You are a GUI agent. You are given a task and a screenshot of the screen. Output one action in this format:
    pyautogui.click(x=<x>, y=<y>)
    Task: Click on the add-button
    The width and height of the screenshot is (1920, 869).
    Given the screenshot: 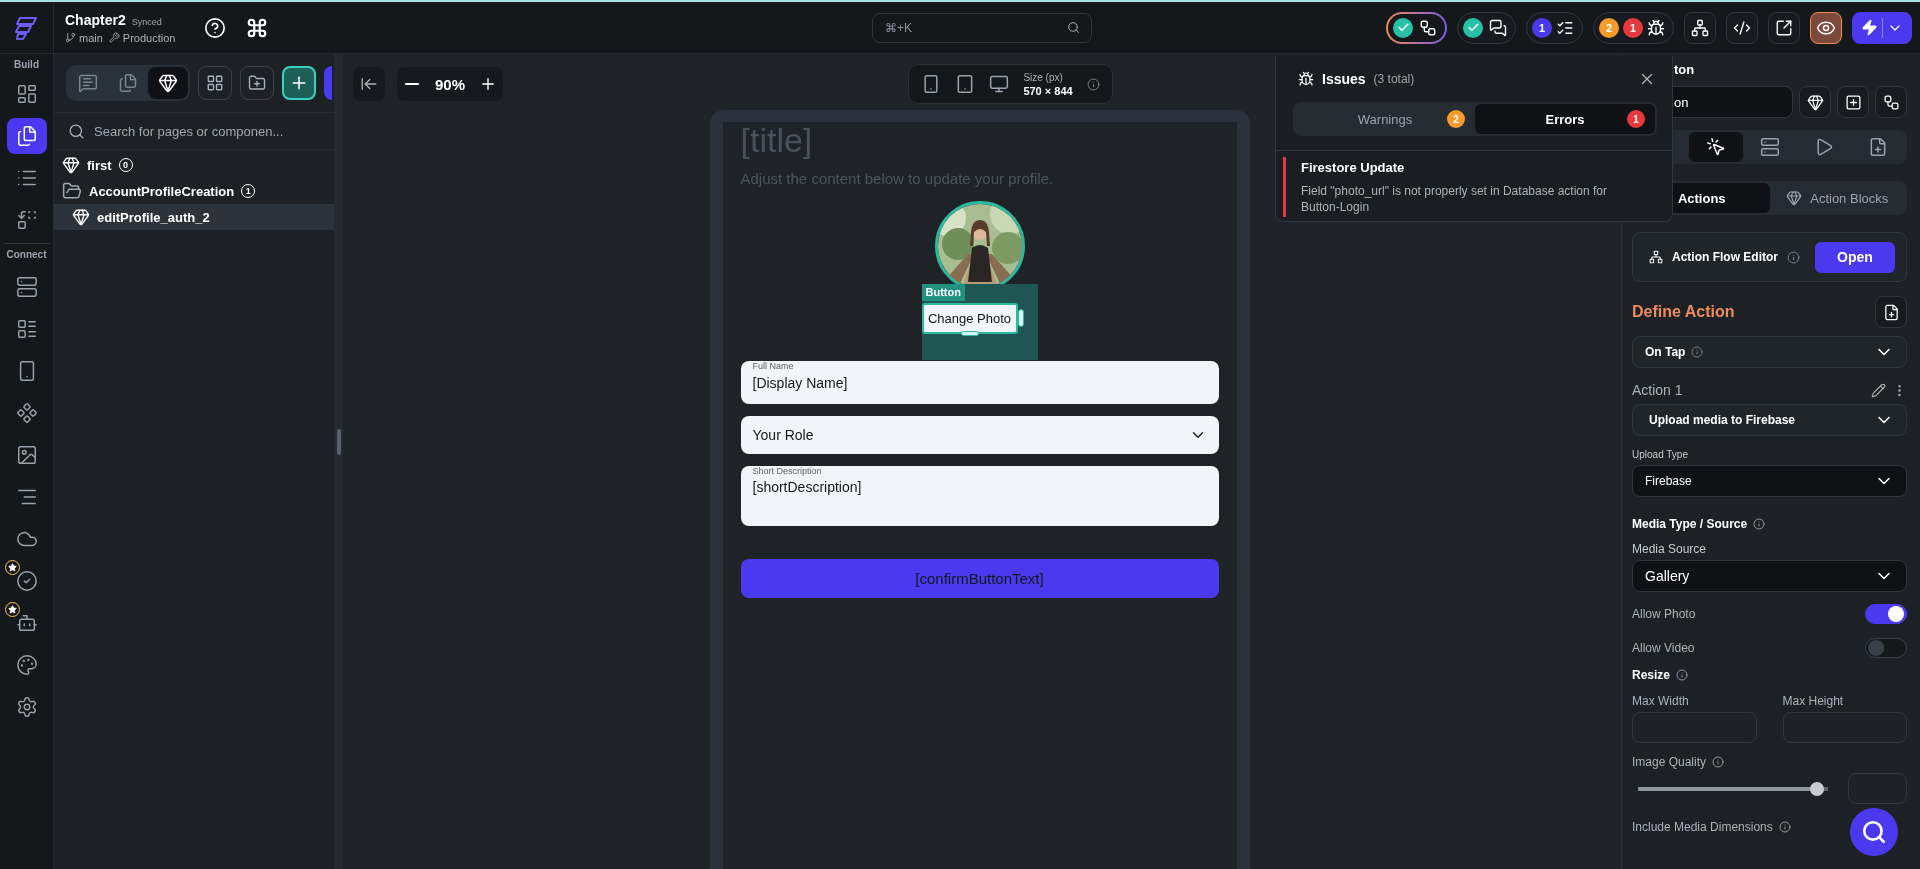 What is the action you would take?
    pyautogui.click(x=299, y=83)
    